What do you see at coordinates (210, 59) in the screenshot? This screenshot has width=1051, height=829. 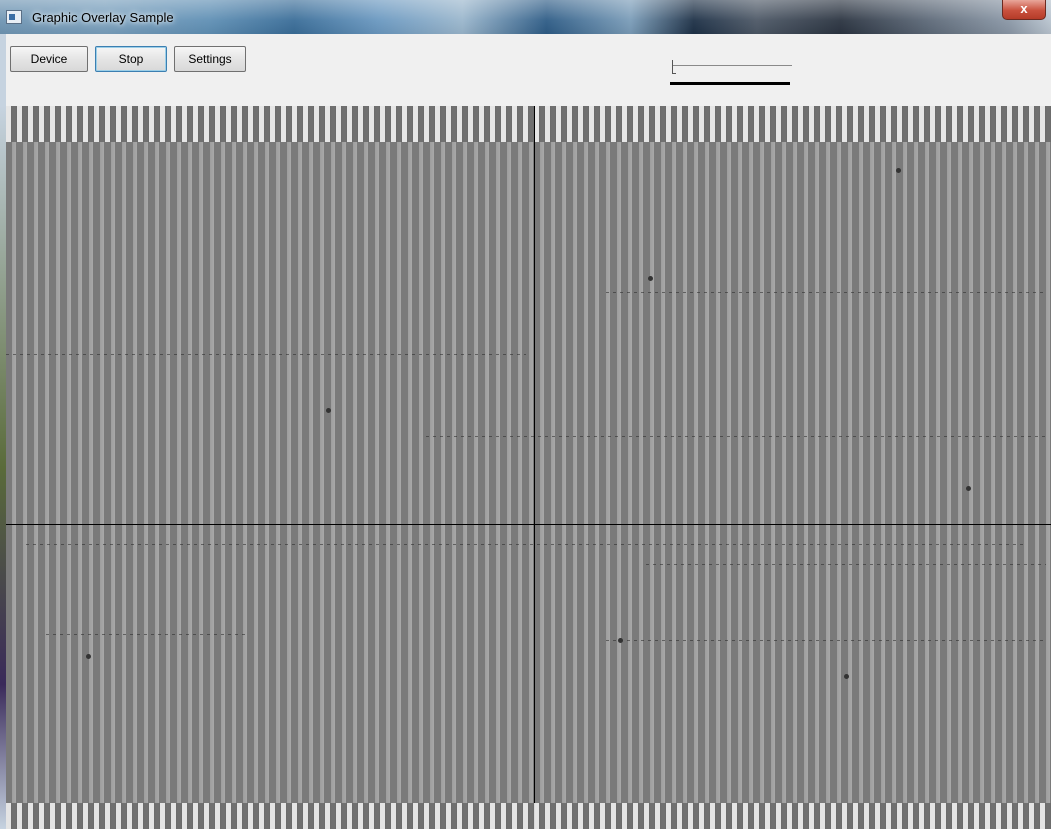 I see `settings-button: Settings` at bounding box center [210, 59].